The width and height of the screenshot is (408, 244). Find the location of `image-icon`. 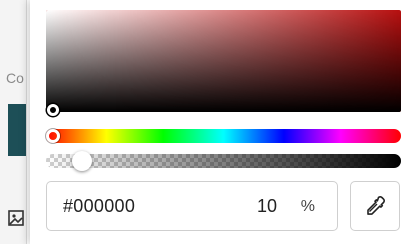

image-icon is located at coordinates (16, 218).